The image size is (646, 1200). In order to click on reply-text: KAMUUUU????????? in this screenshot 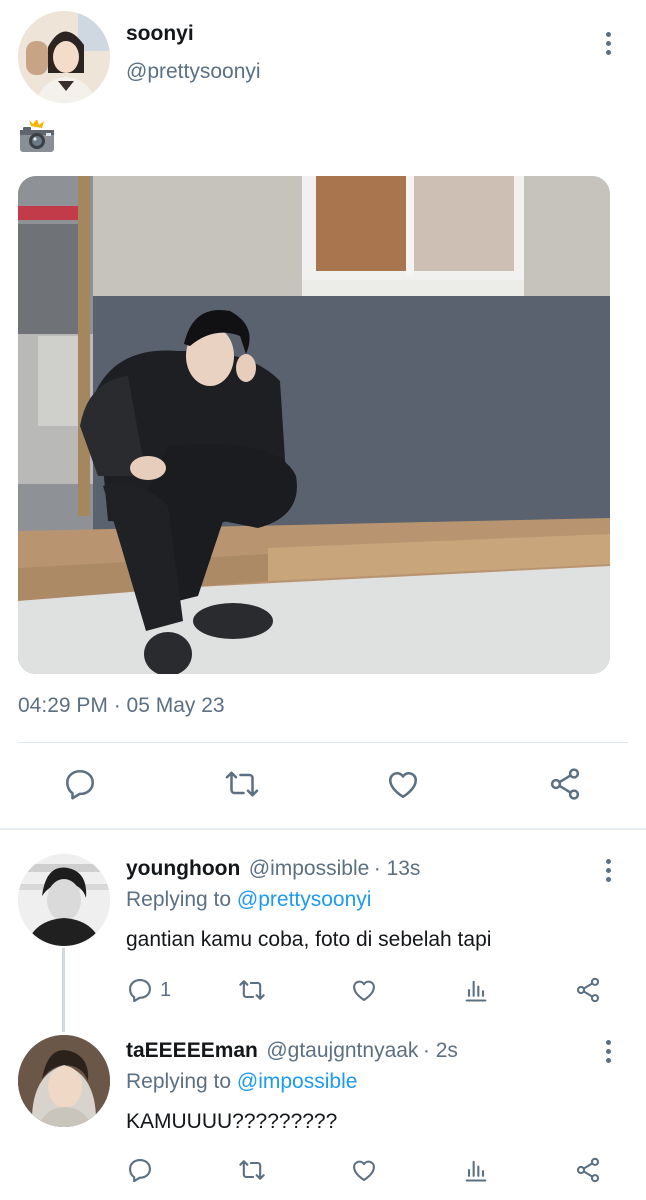, I will do `click(232, 1121)`.